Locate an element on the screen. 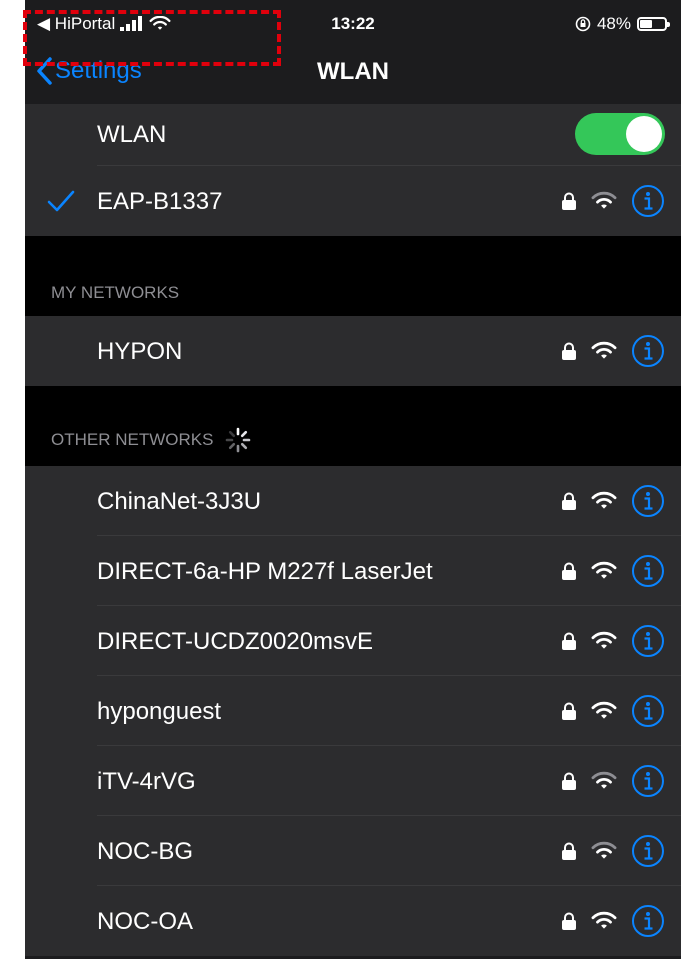 The image size is (681, 959). network-row: NOC-OA is located at coordinates (353, 921).